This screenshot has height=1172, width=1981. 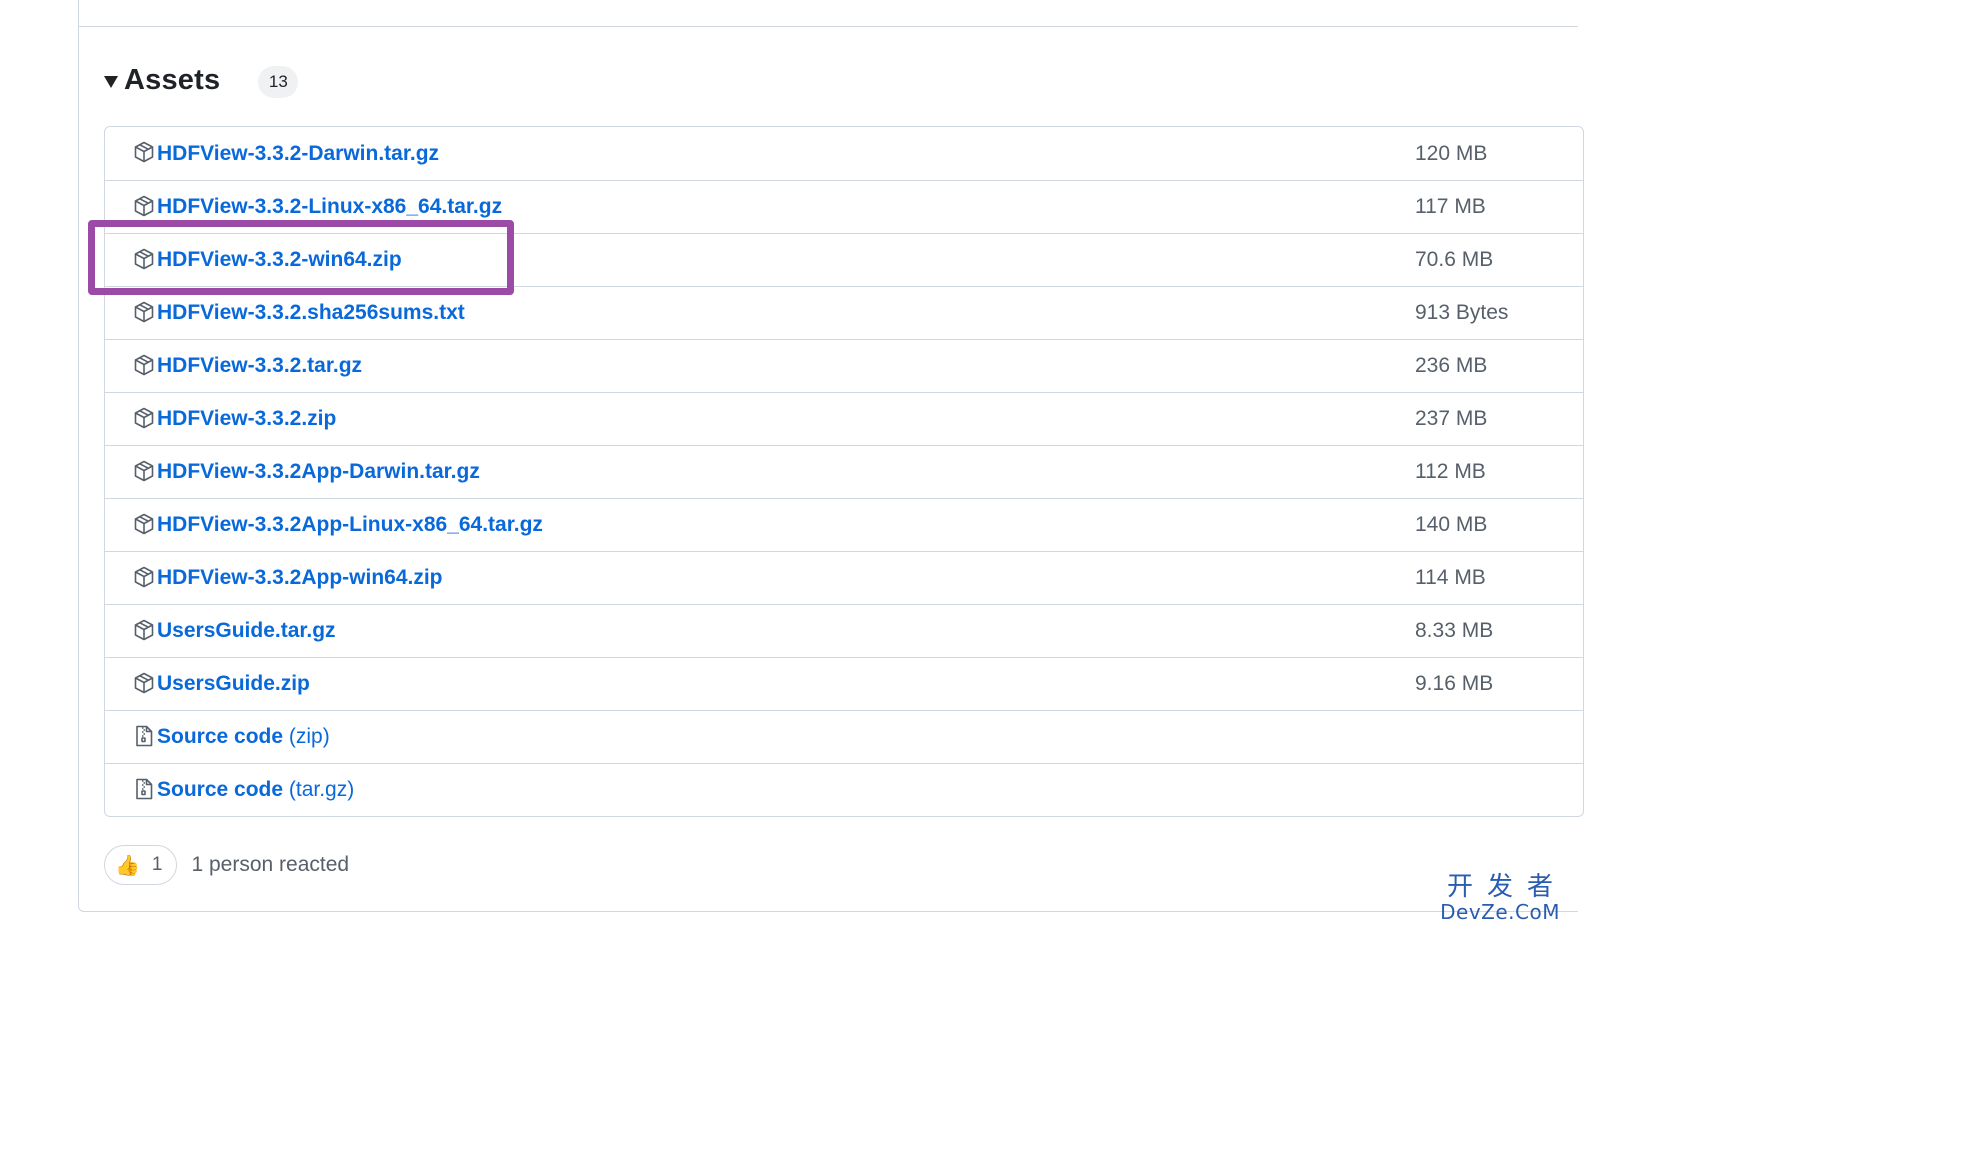 I want to click on asset-name: HDFView-3.3.2.zip, so click(x=247, y=418).